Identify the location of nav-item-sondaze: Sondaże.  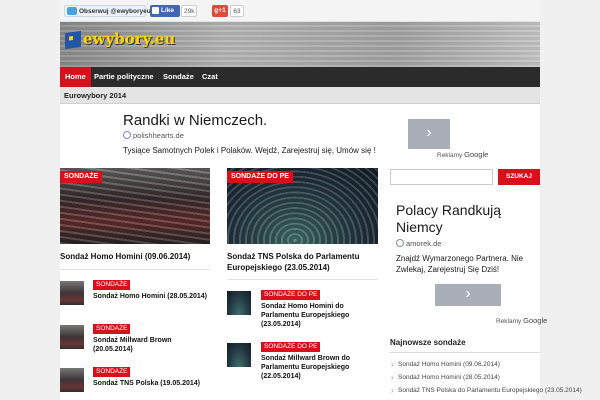
(178, 77).